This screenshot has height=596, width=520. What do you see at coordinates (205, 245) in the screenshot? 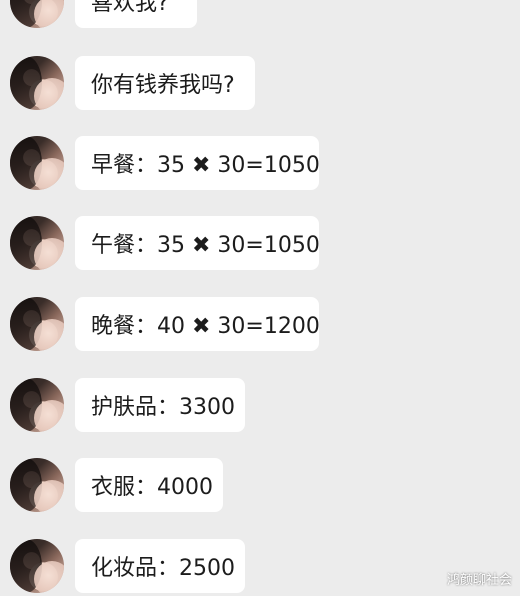
I see `message-text: 午餐：35 ✖ 30=1050` at bounding box center [205, 245].